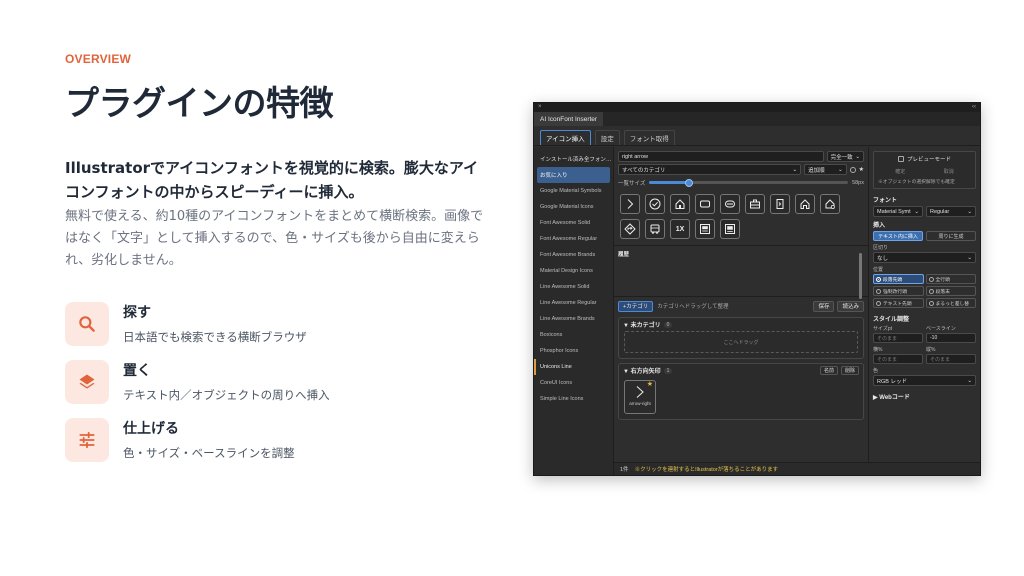  I want to click on sidebar-item-la-regular: Line Awesome Regular, so click(573, 303).